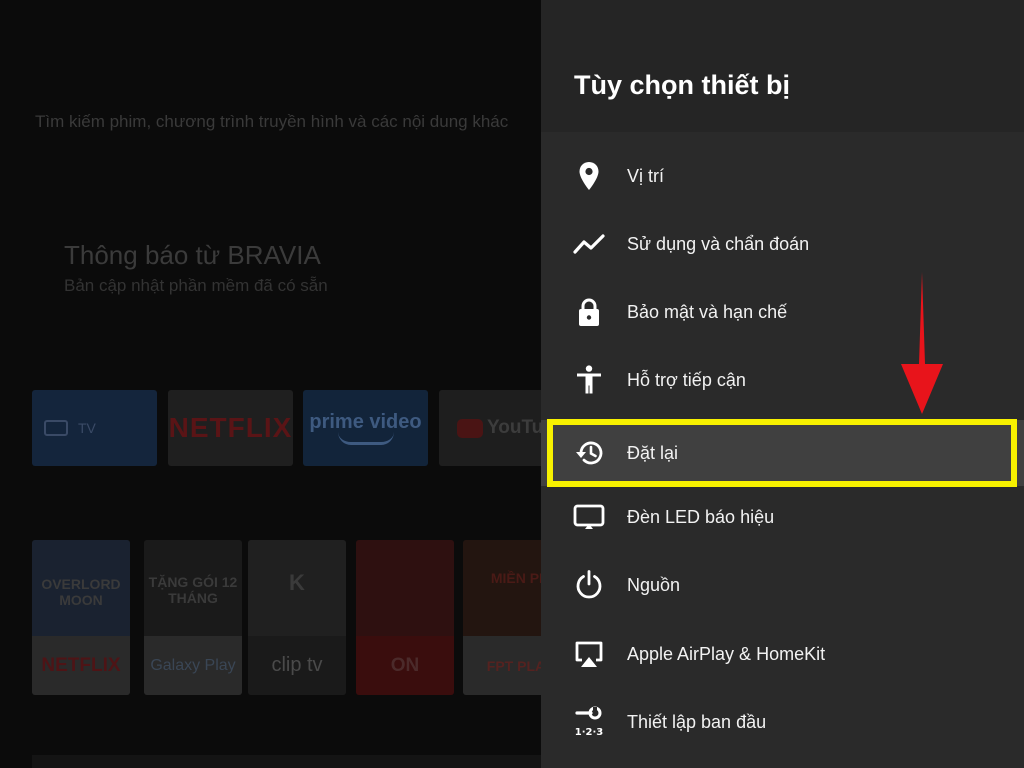 This screenshot has height=768, width=1024. Describe the element at coordinates (782, 453) in the screenshot. I see `menu-item-reset: Đặt lại` at that location.